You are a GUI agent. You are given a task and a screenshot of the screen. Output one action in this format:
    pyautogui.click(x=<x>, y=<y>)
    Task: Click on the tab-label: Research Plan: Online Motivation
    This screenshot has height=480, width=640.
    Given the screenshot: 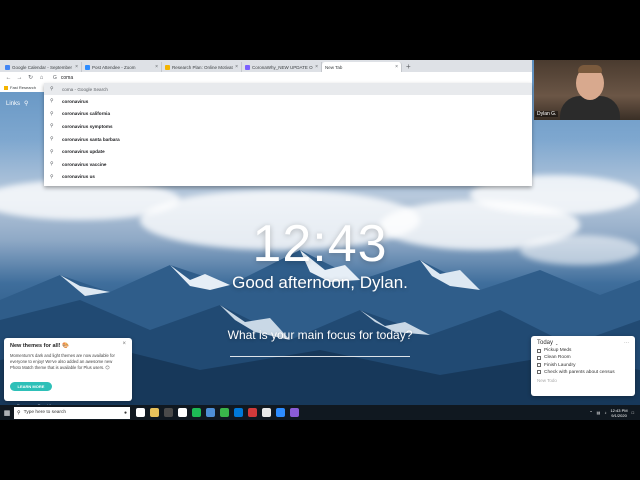 What is the action you would take?
    pyautogui.click(x=203, y=67)
    